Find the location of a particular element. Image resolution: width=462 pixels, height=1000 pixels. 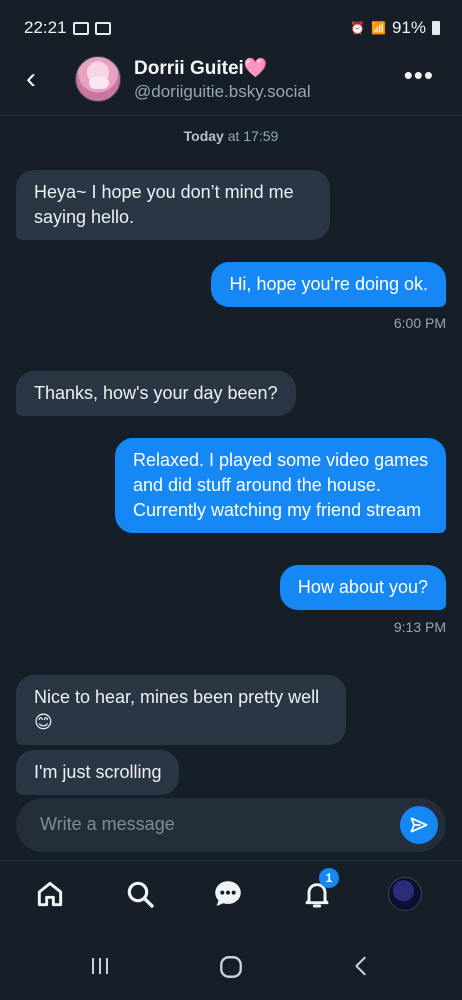

back-button-icon is located at coordinates (361, 969).